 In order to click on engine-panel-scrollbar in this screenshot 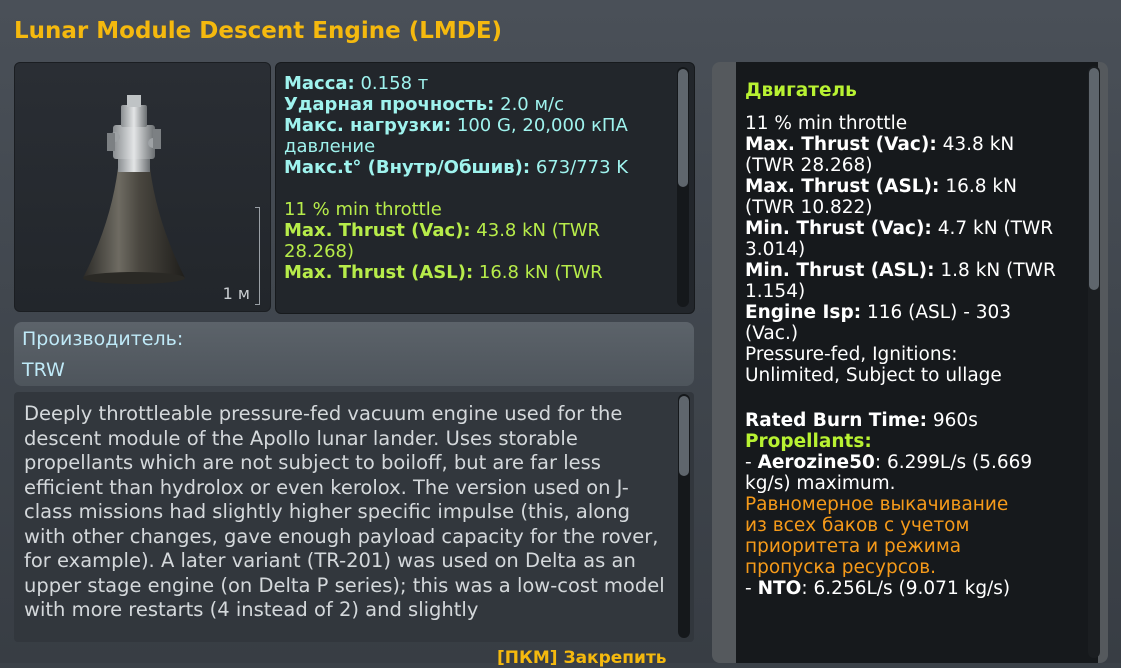, I will do `click(1094, 362)`.